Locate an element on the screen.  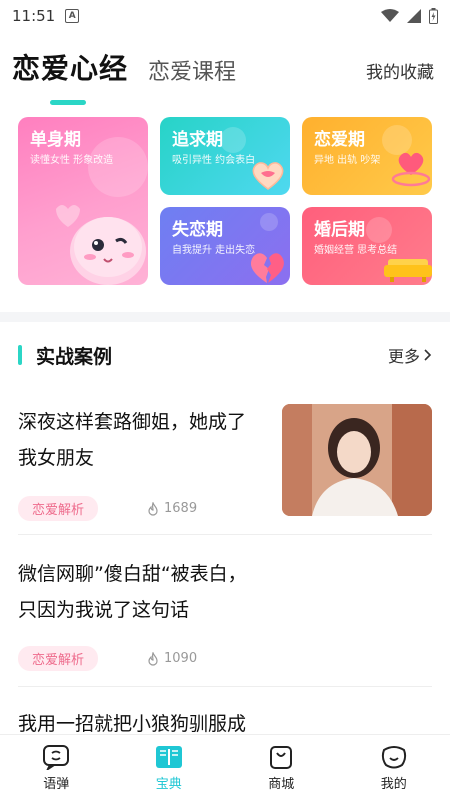
article-item: 微信网聊”傻白甜“被表白， 只因为我说了这句话 恋爱解析 1090 is located at coordinates (225, 614).